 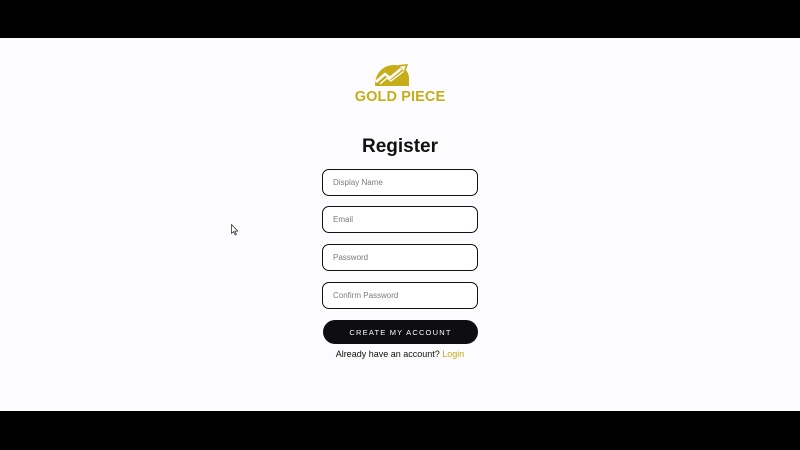 I want to click on login-prompt-row: Already have an account? Login, so click(x=400, y=354).